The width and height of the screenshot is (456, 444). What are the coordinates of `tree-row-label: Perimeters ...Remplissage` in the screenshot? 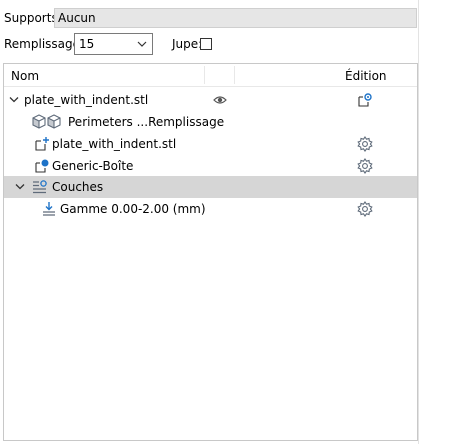 It's located at (146, 122).